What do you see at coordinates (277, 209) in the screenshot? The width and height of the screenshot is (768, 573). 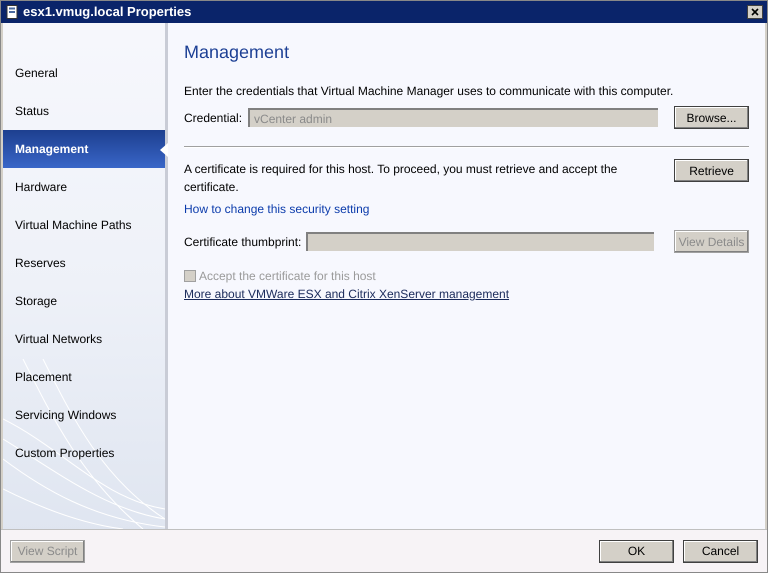 I see `security-link: How to change this security setting` at bounding box center [277, 209].